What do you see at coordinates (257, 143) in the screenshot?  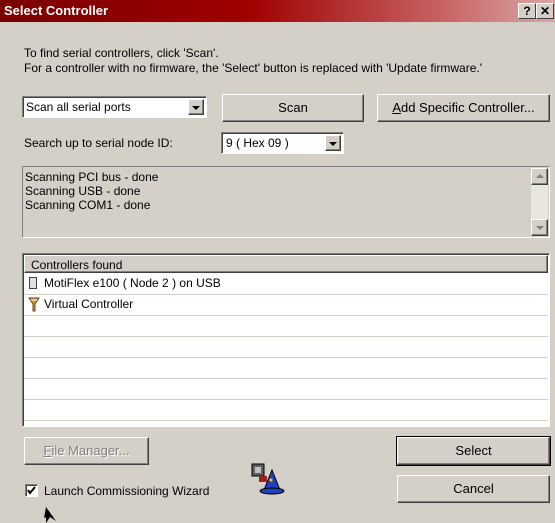 I see `node-id-value: 9 ( Hex 09 )` at bounding box center [257, 143].